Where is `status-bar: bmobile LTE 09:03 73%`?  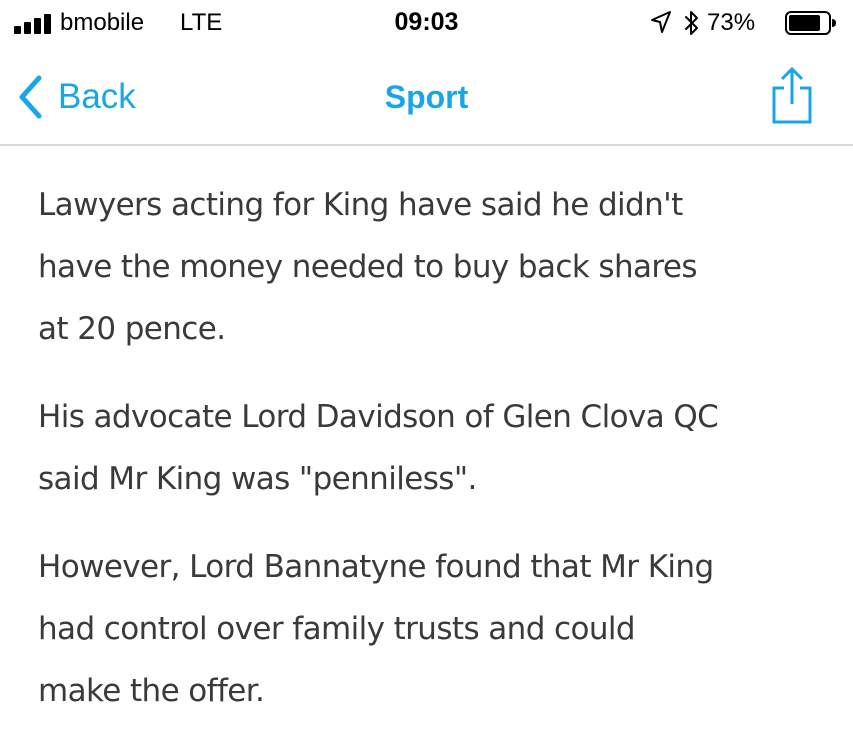
status-bar: bmobile LTE 09:03 73% is located at coordinates (426, 23).